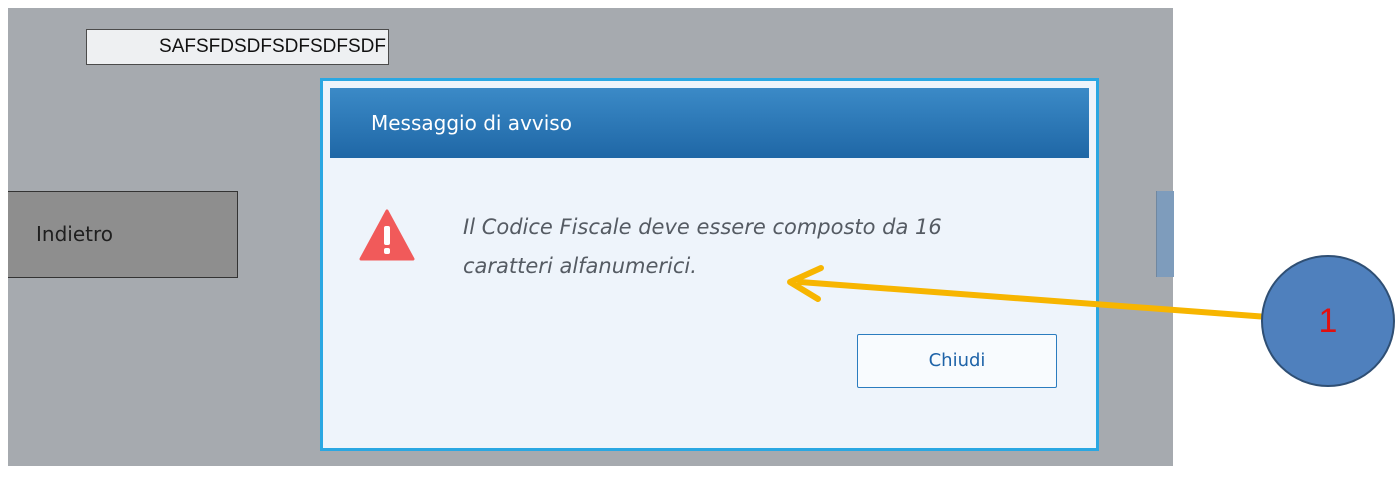 Image resolution: width=1398 pixels, height=493 pixels. Describe the element at coordinates (387, 235) in the screenshot. I see `warning-icon` at that location.